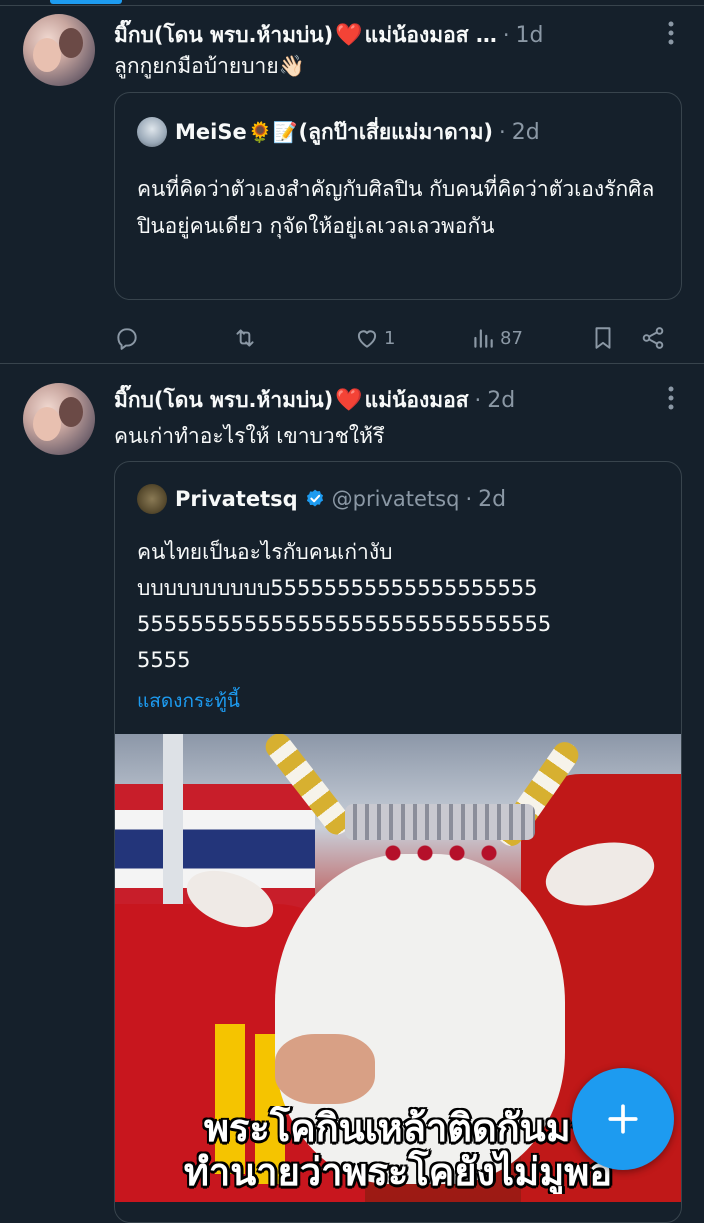  Describe the element at coordinates (530, 35) in the screenshot. I see `timestamp: 1d` at that location.